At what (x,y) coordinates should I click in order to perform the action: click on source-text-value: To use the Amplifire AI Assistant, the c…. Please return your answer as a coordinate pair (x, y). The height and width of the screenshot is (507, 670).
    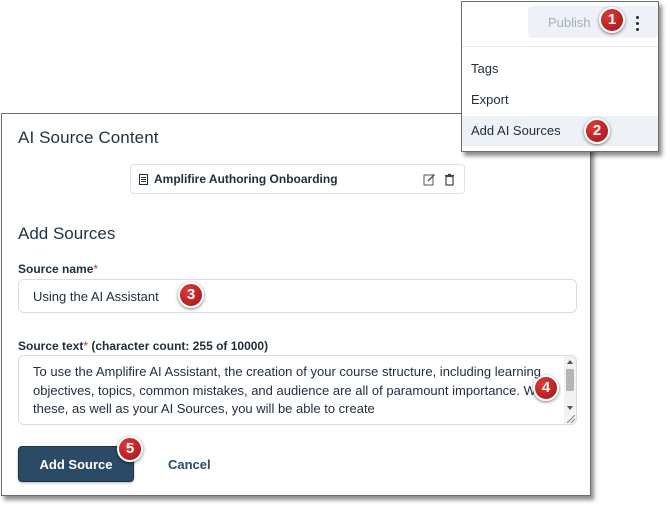
    Looking at the image, I should click on (291, 390).